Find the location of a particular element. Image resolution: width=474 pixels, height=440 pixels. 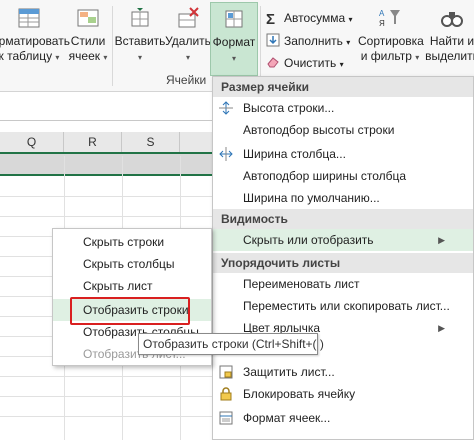

protect-sheet-icon is located at coordinates (226, 372).